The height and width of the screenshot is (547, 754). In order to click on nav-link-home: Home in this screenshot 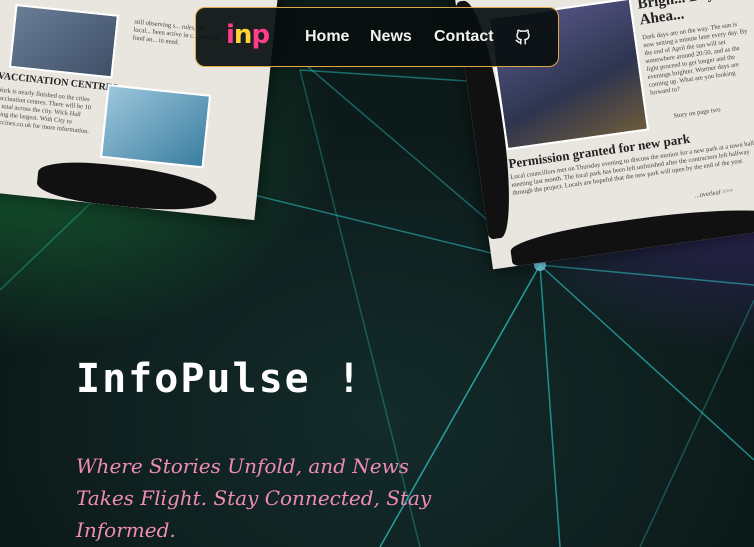, I will do `click(327, 37)`.